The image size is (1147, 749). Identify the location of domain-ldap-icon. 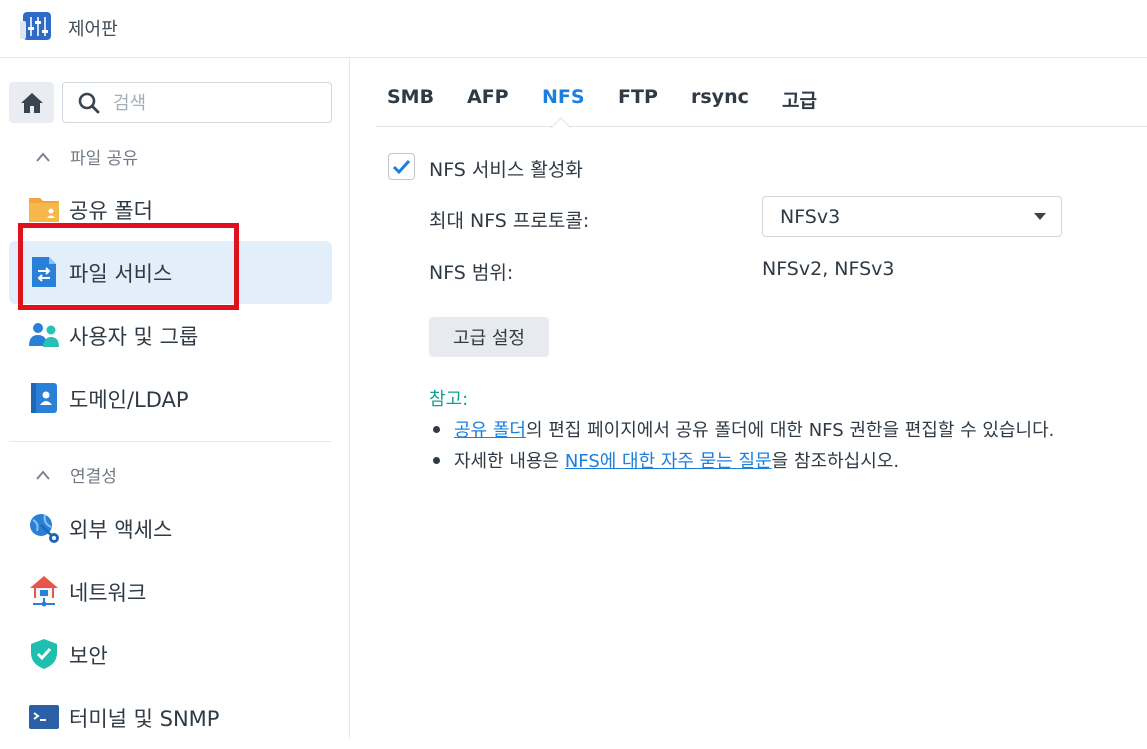
(44, 398).